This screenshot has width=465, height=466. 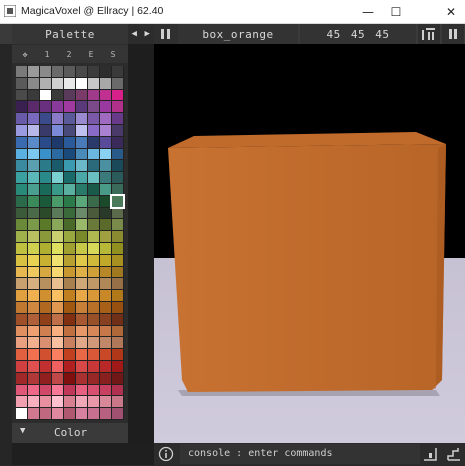 I want to click on maximize-button: ☐, so click(x=396, y=11).